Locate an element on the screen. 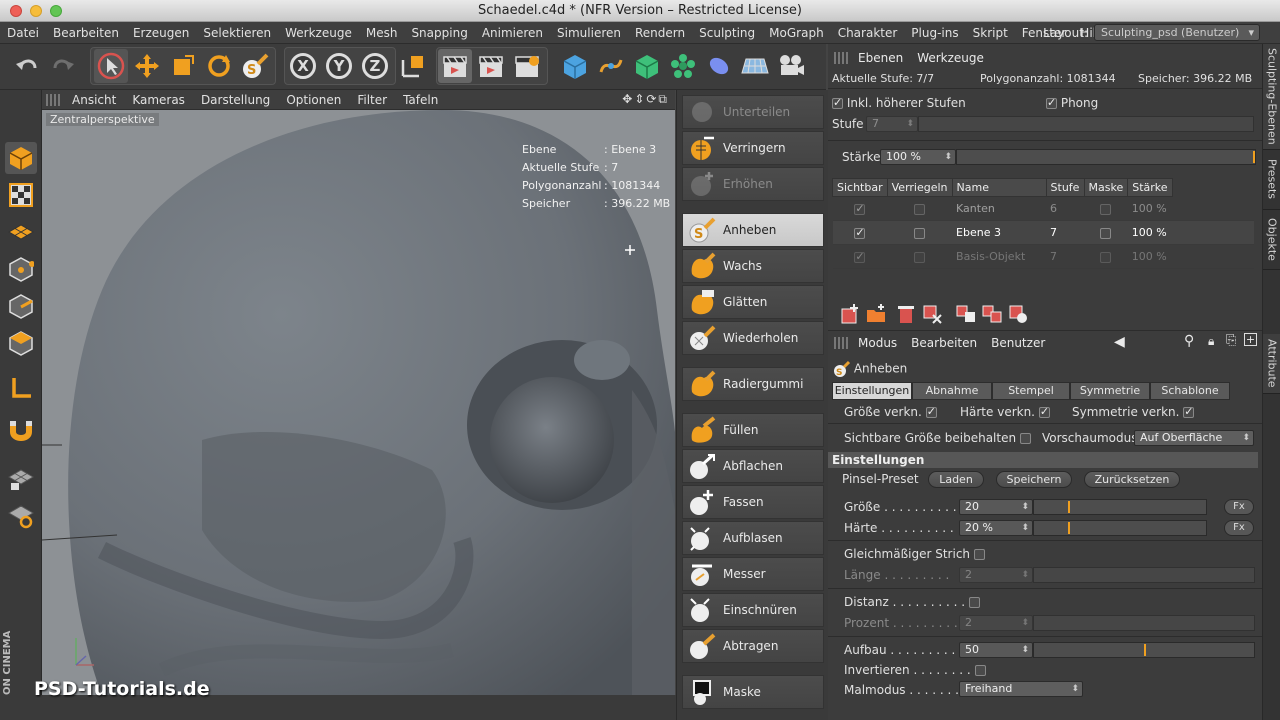  viewport-menu-filter: Filter is located at coordinates (372, 100).